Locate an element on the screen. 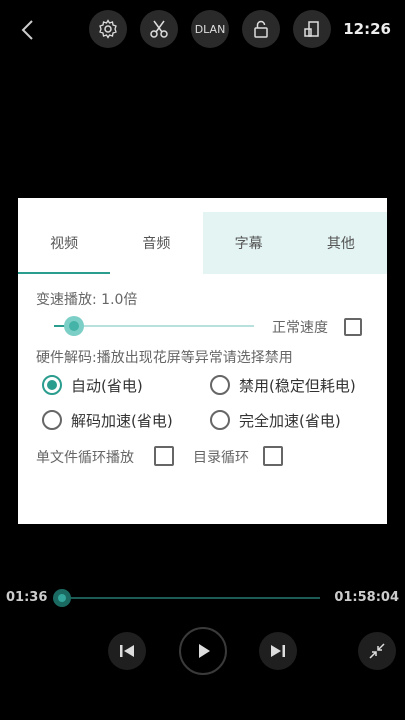 Image resolution: width=405 pixels, height=720 pixels. dlan-label: DLAN is located at coordinates (210, 29).